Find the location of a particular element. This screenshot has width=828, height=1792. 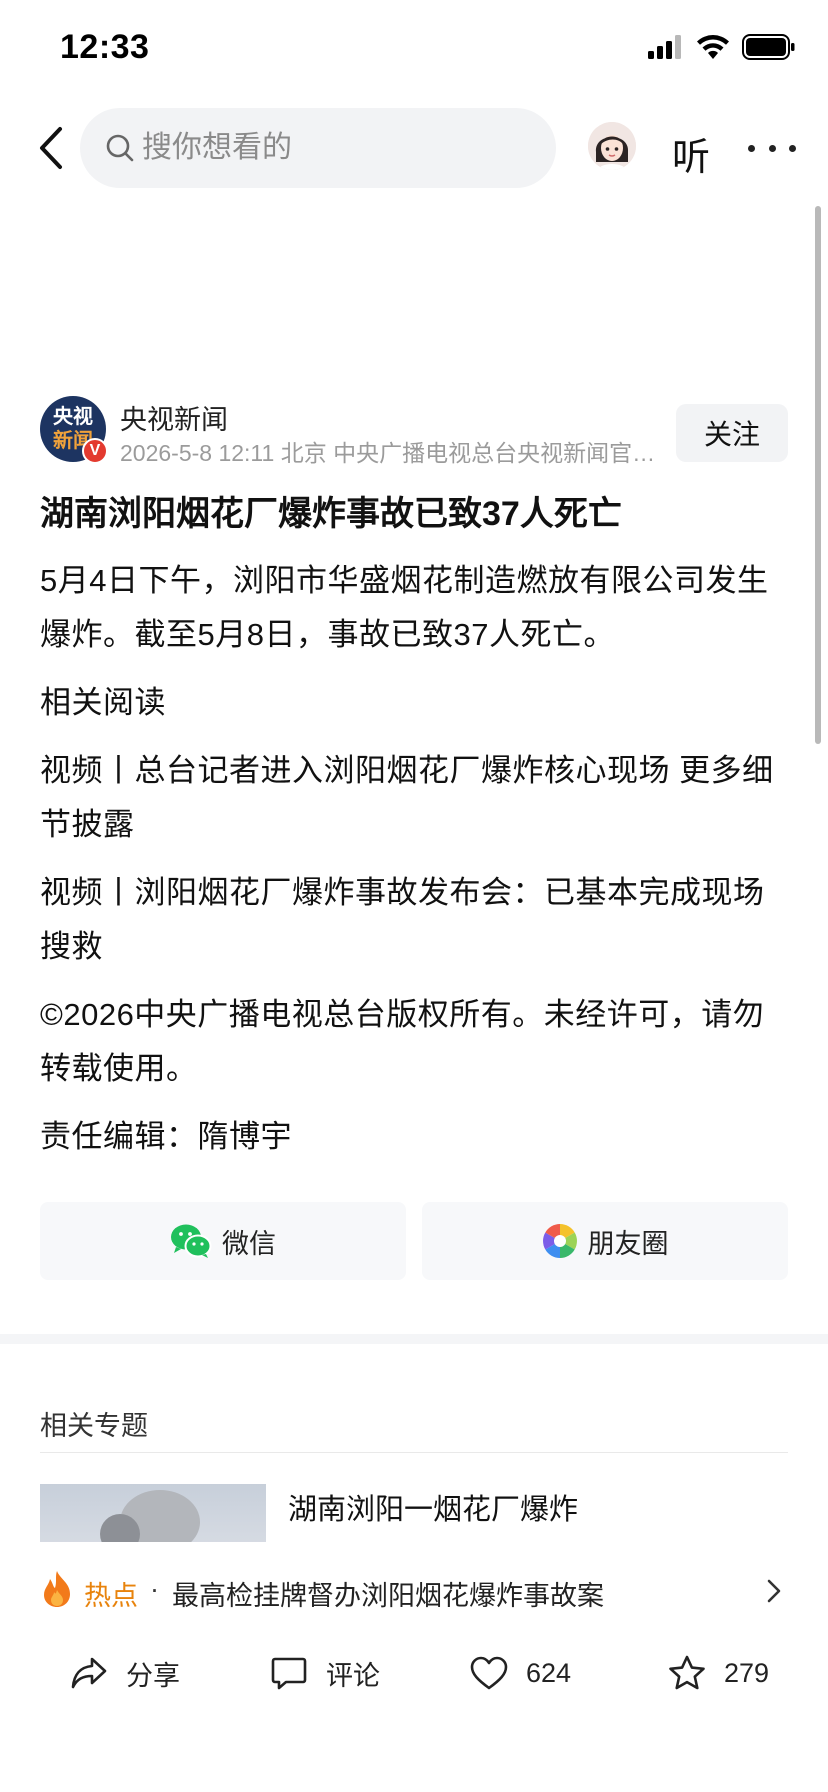

hot-news-bar: 热点 · 最高检挂牌督办浏阳烟花爆炸事故案 is located at coordinates (414, 1590).